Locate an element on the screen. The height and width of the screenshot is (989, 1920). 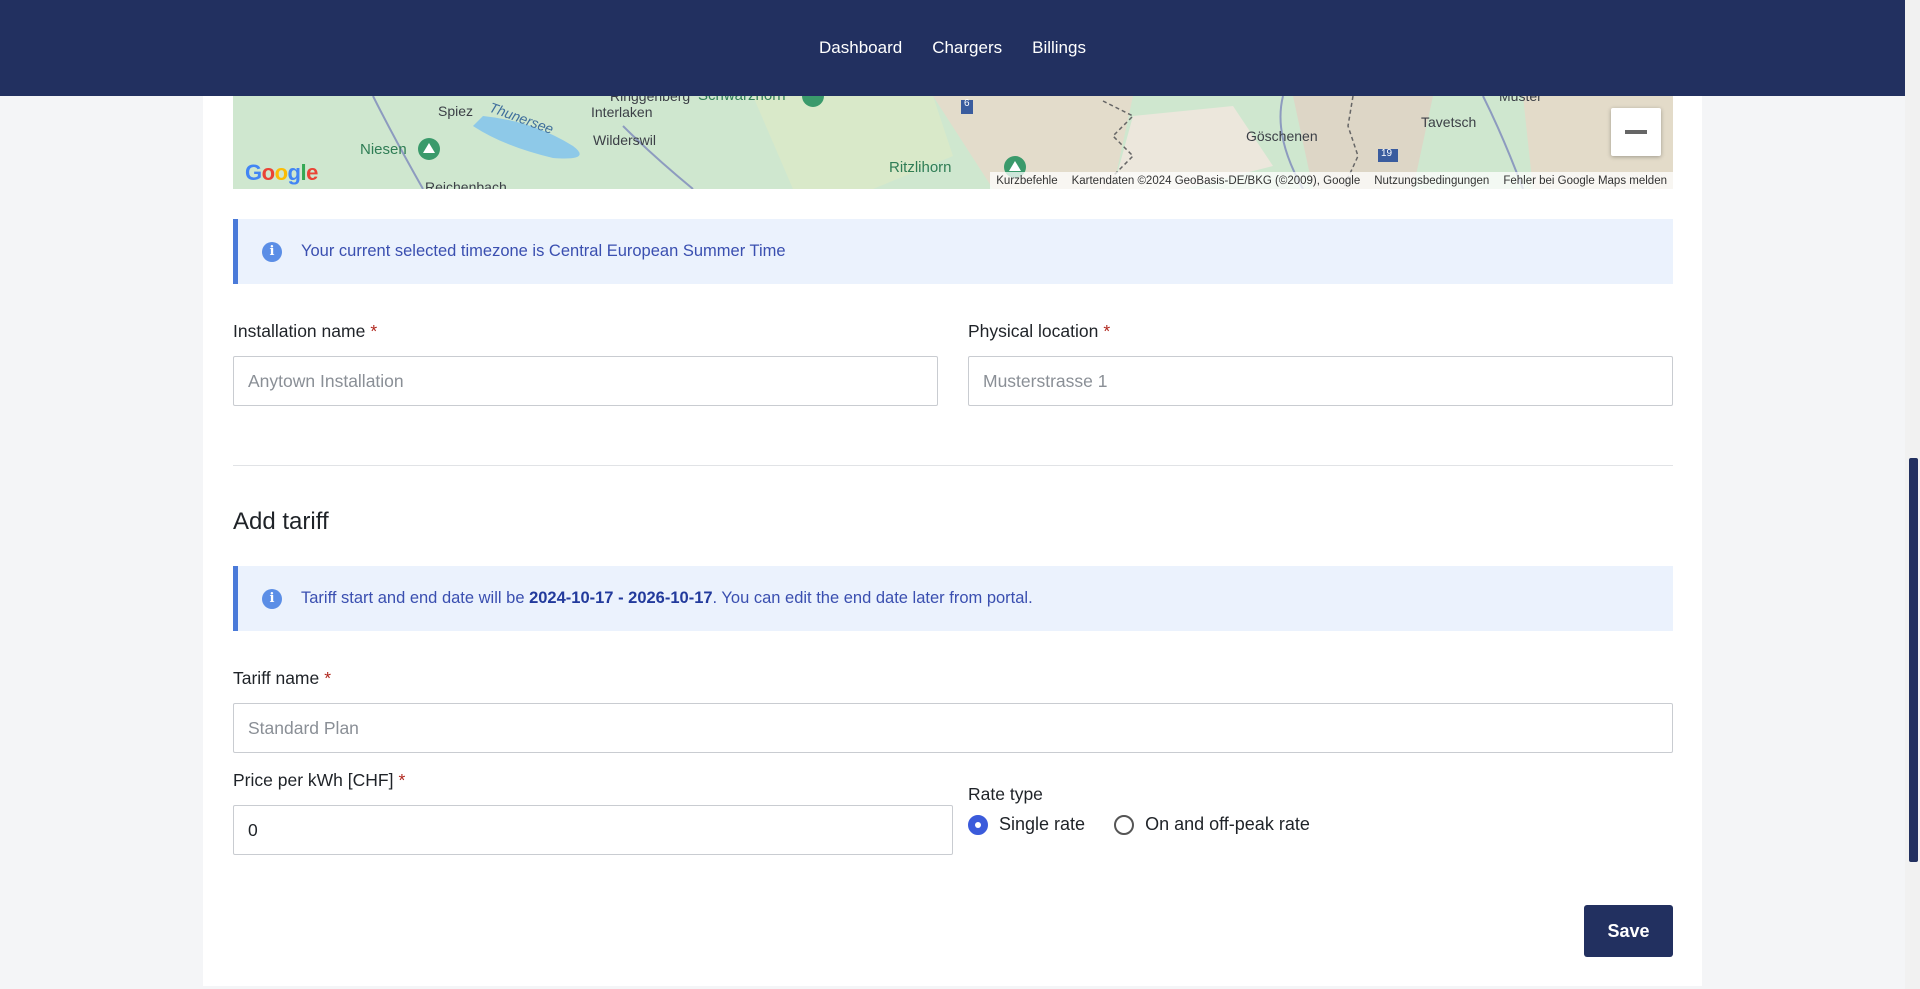
google-logo: Google is located at coordinates (281, 173).